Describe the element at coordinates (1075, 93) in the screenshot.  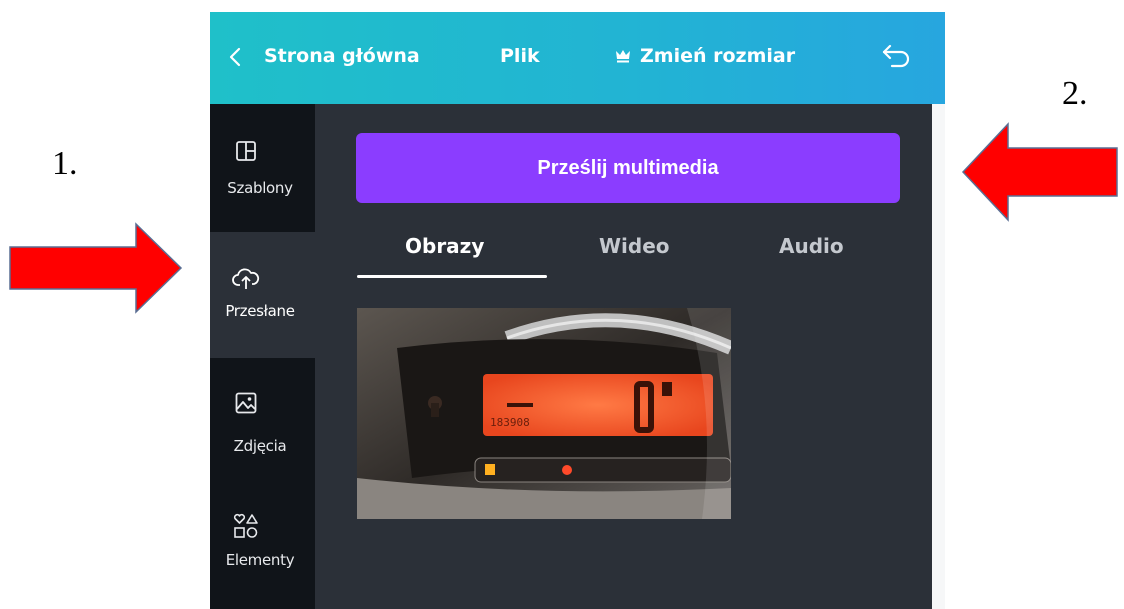
I see `annotation-label-2: 2.` at that location.